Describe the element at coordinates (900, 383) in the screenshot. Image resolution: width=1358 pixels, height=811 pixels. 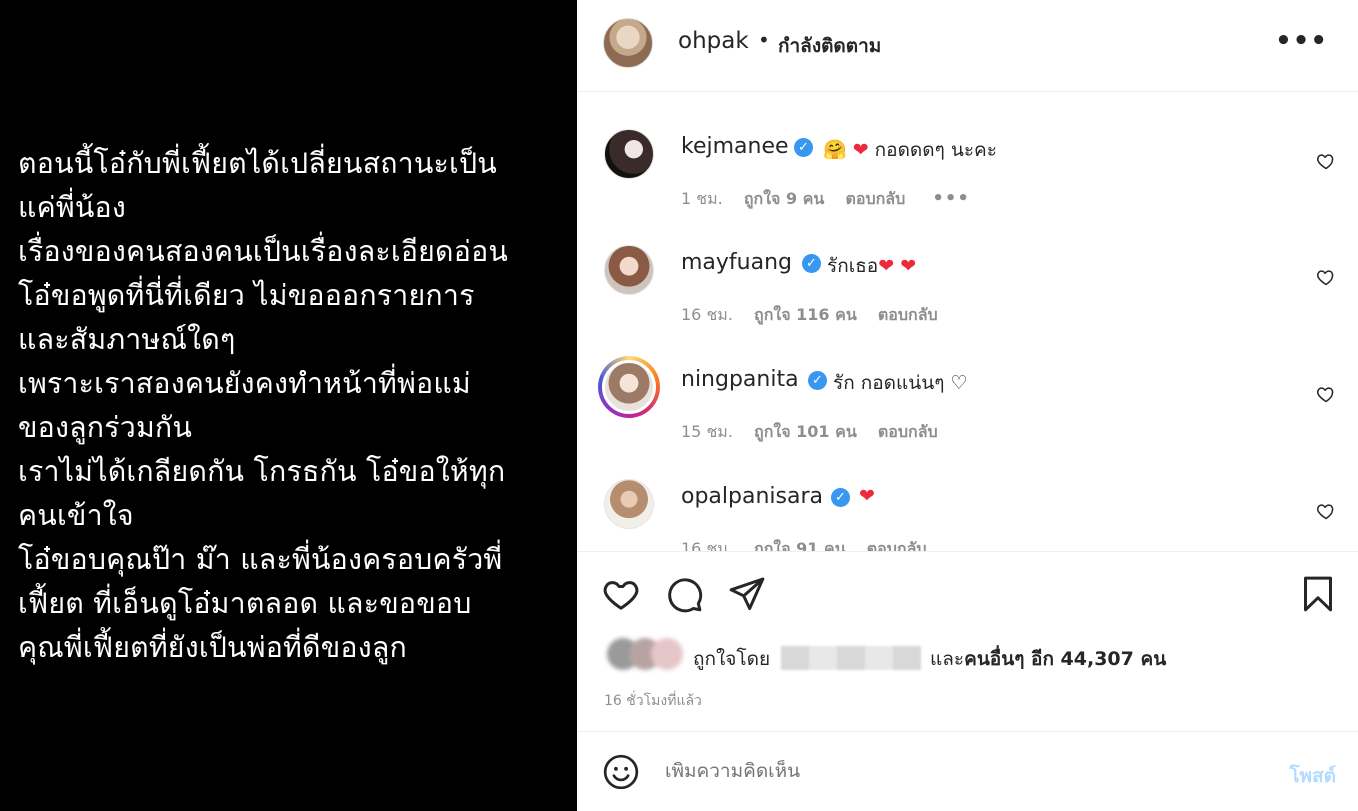
I see `comment-text: รัก กอดแน่นๆ ♡` at that location.